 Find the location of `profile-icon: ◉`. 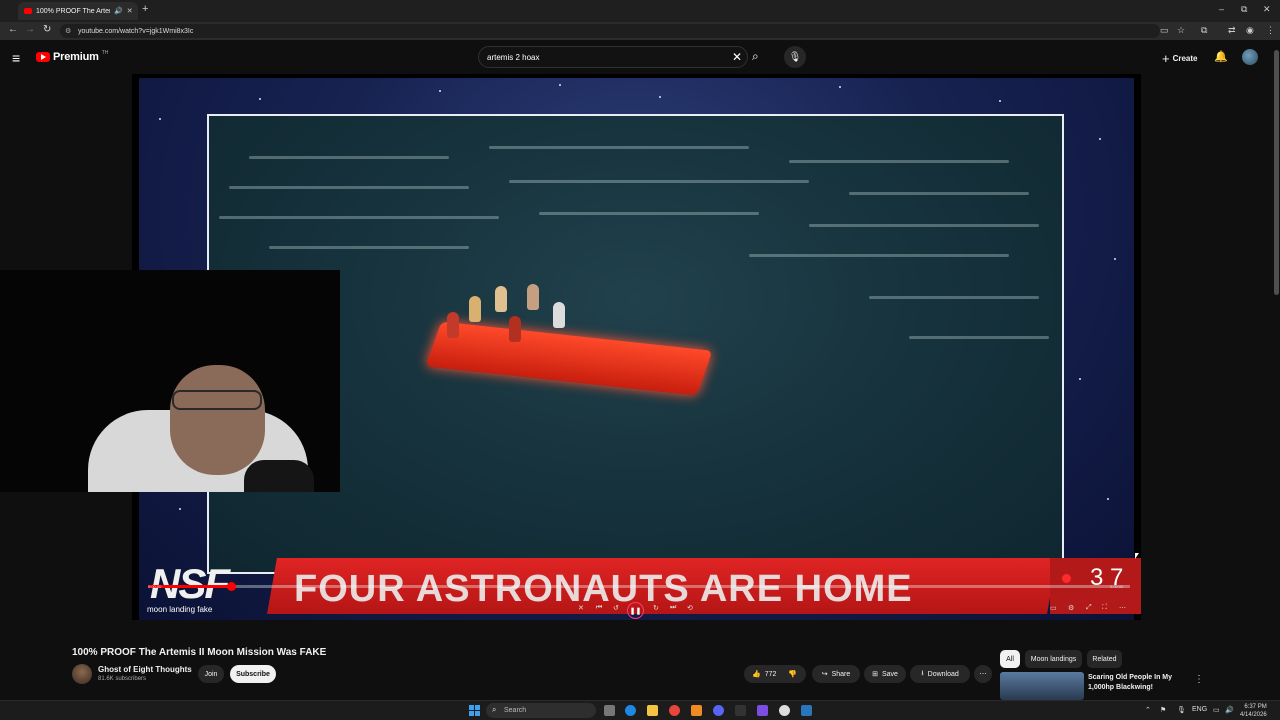

profile-icon: ◉ is located at coordinates (1250, 30).